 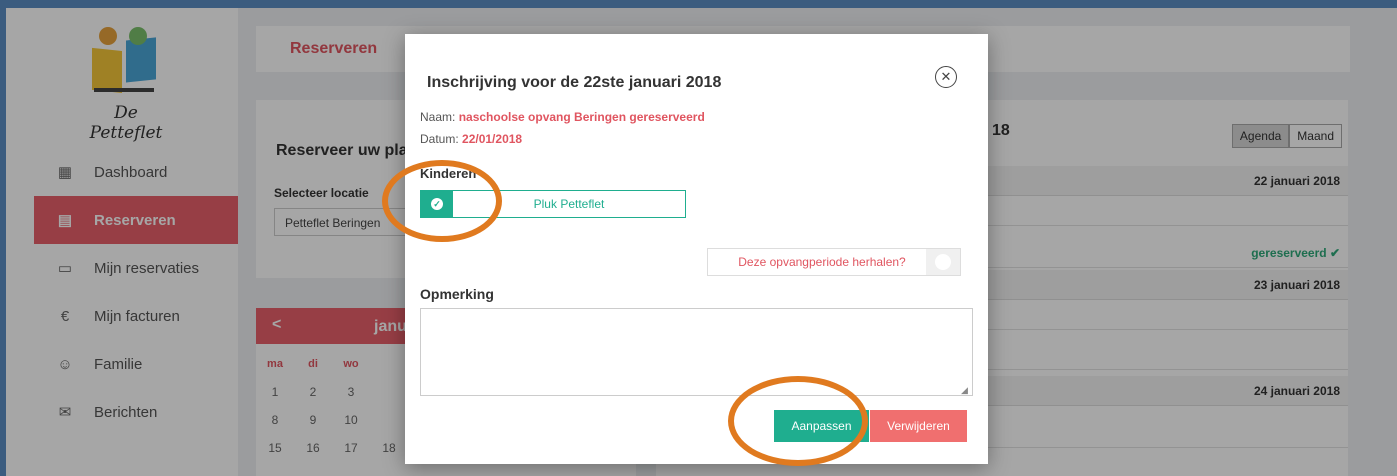 I want to click on remark-input, so click(x=696, y=352).